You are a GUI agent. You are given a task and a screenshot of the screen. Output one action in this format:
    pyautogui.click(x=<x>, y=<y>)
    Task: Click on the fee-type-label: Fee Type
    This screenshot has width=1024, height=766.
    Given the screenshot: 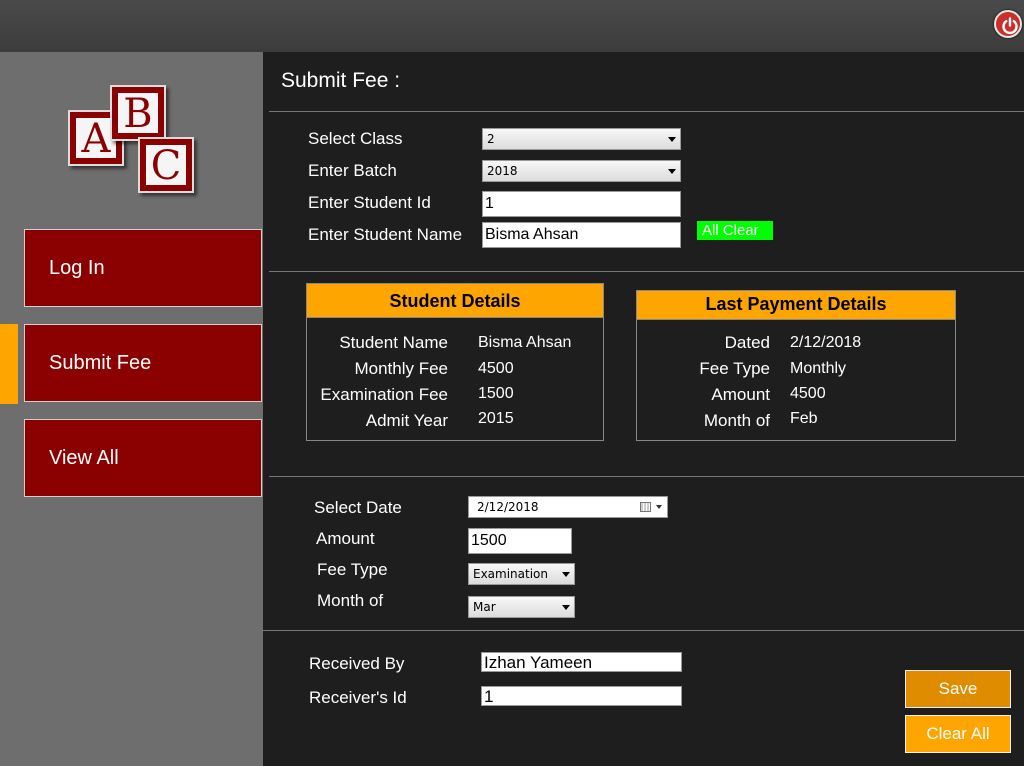 What is the action you would take?
    pyautogui.click(x=352, y=569)
    